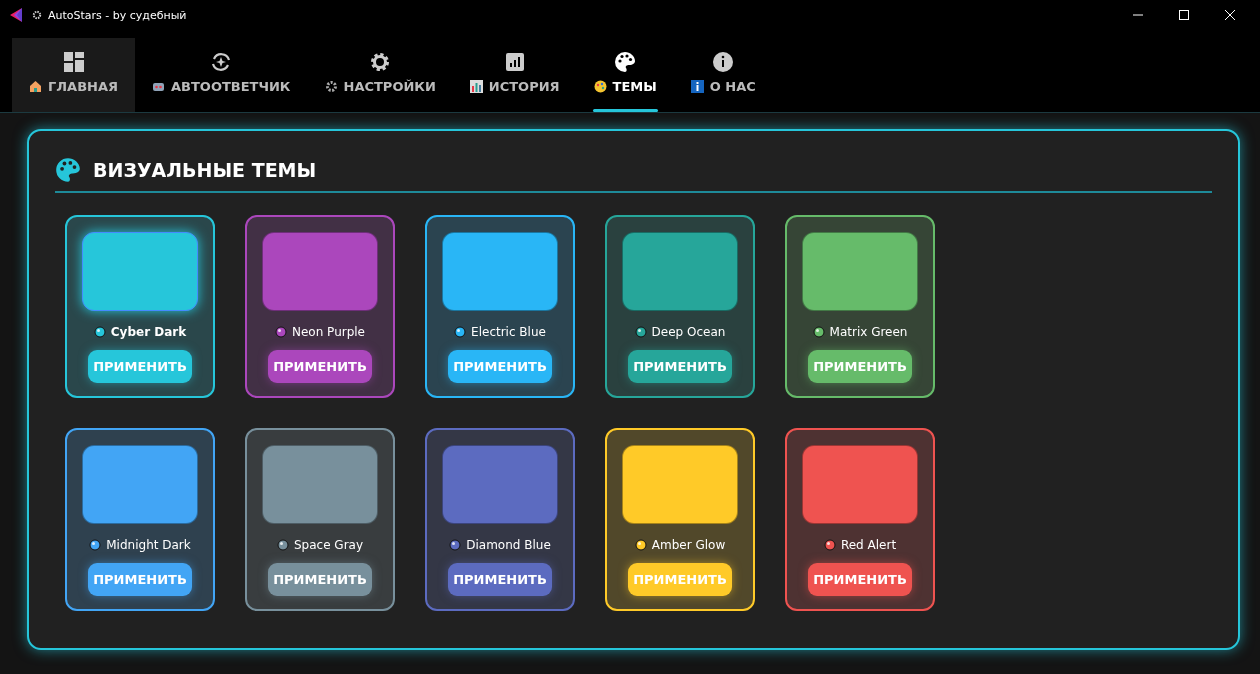 This screenshot has width=1260, height=674. Describe the element at coordinates (688, 545) in the screenshot. I see `theme-name: Amber Glow` at that location.